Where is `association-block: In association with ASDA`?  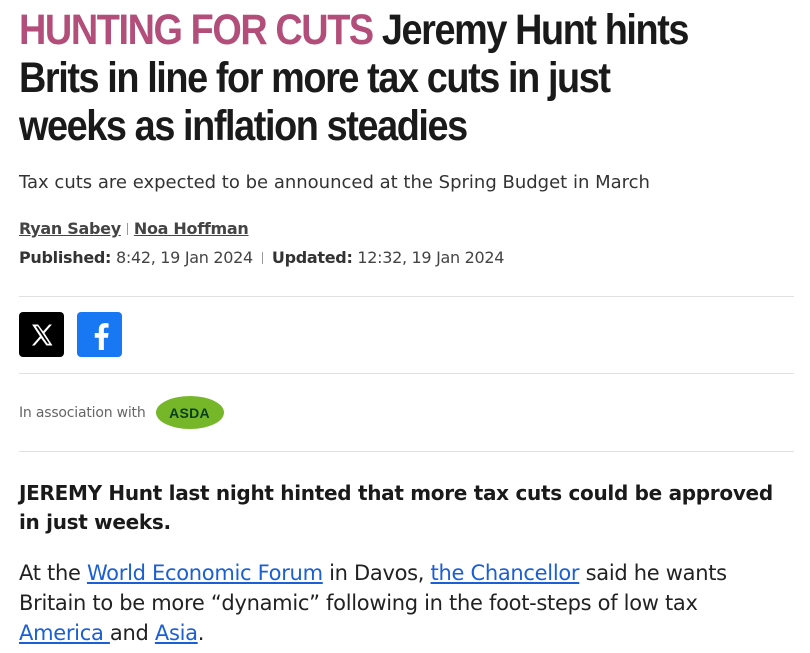 association-block: In association with ASDA is located at coordinates (121, 412).